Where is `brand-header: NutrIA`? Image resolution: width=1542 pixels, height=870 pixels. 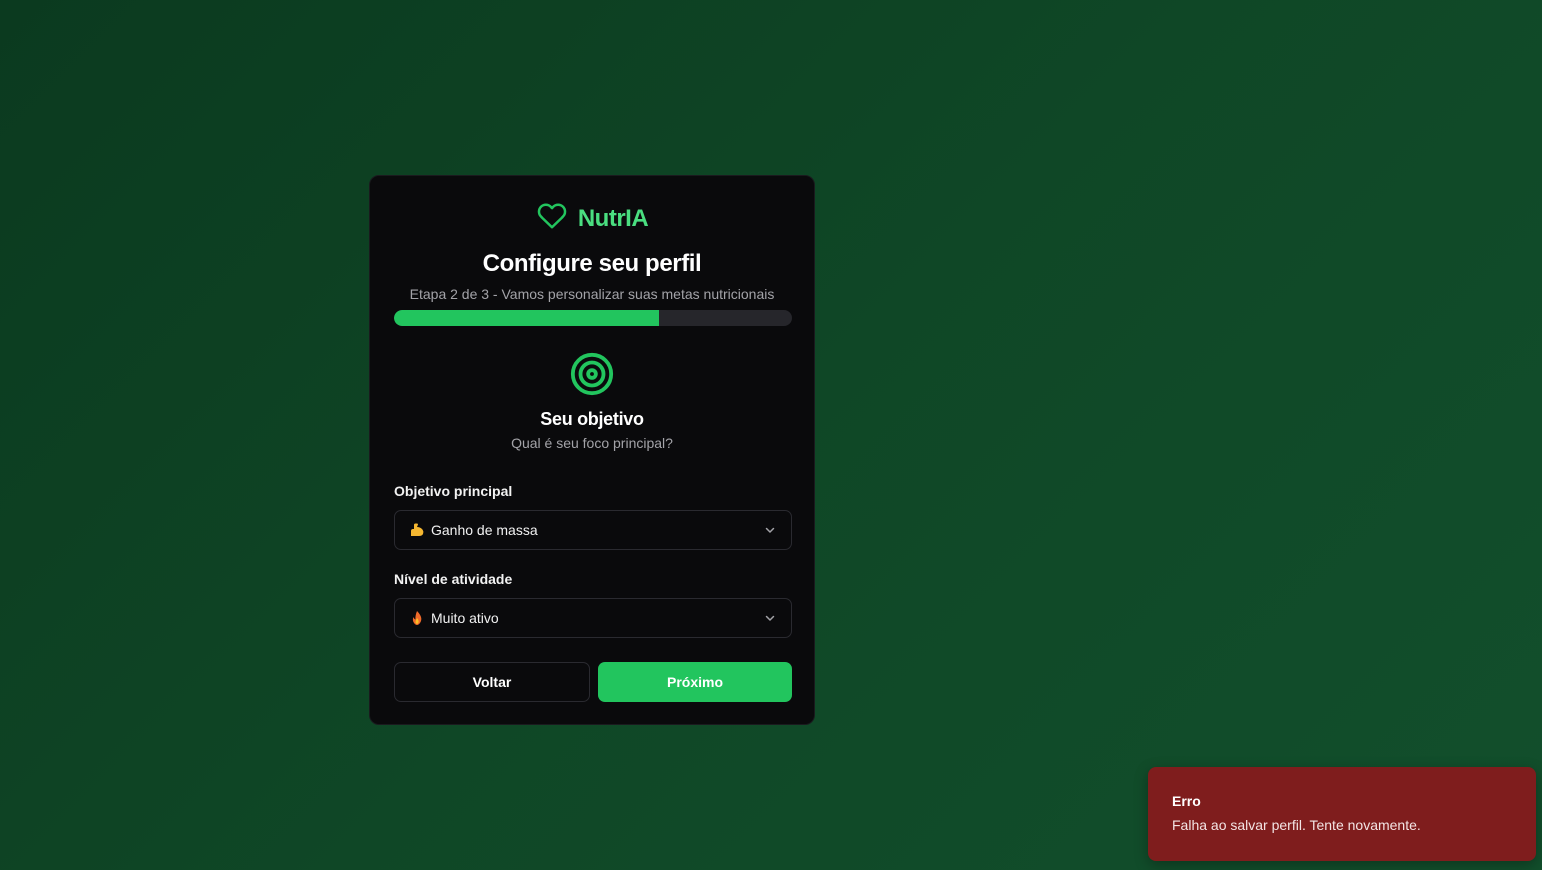
brand-header: NutrIA is located at coordinates (592, 218).